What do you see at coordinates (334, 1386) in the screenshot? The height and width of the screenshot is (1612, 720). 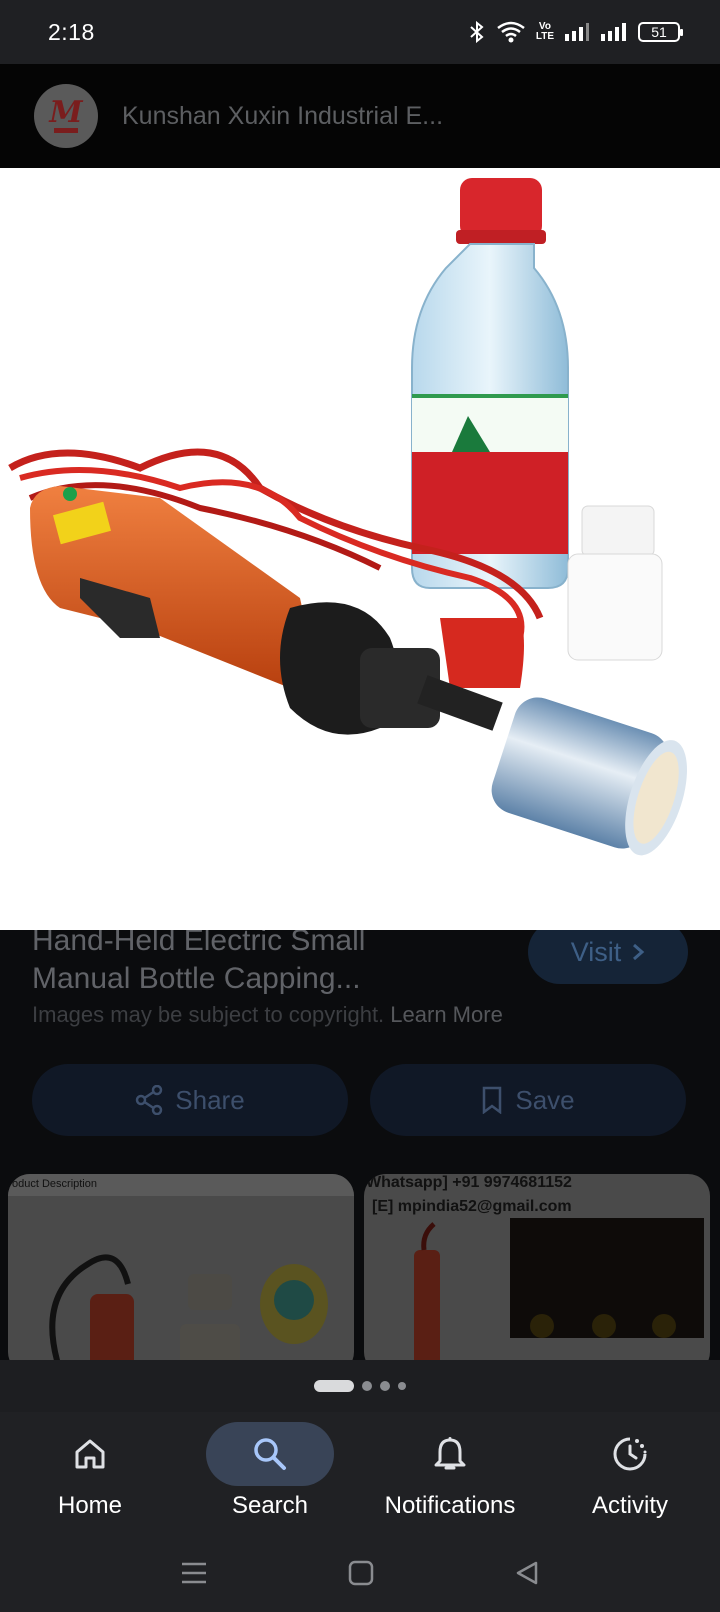 I see `page-dot-active` at bounding box center [334, 1386].